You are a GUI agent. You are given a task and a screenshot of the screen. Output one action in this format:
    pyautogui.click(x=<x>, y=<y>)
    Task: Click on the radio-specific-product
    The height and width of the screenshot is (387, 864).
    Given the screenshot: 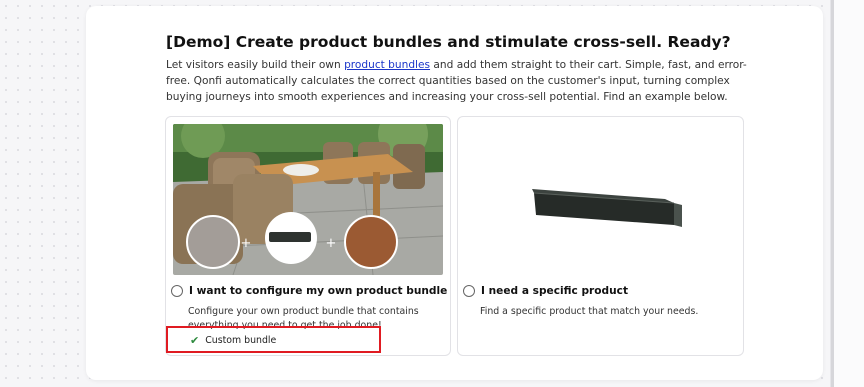 What is the action you would take?
    pyautogui.click(x=469, y=291)
    